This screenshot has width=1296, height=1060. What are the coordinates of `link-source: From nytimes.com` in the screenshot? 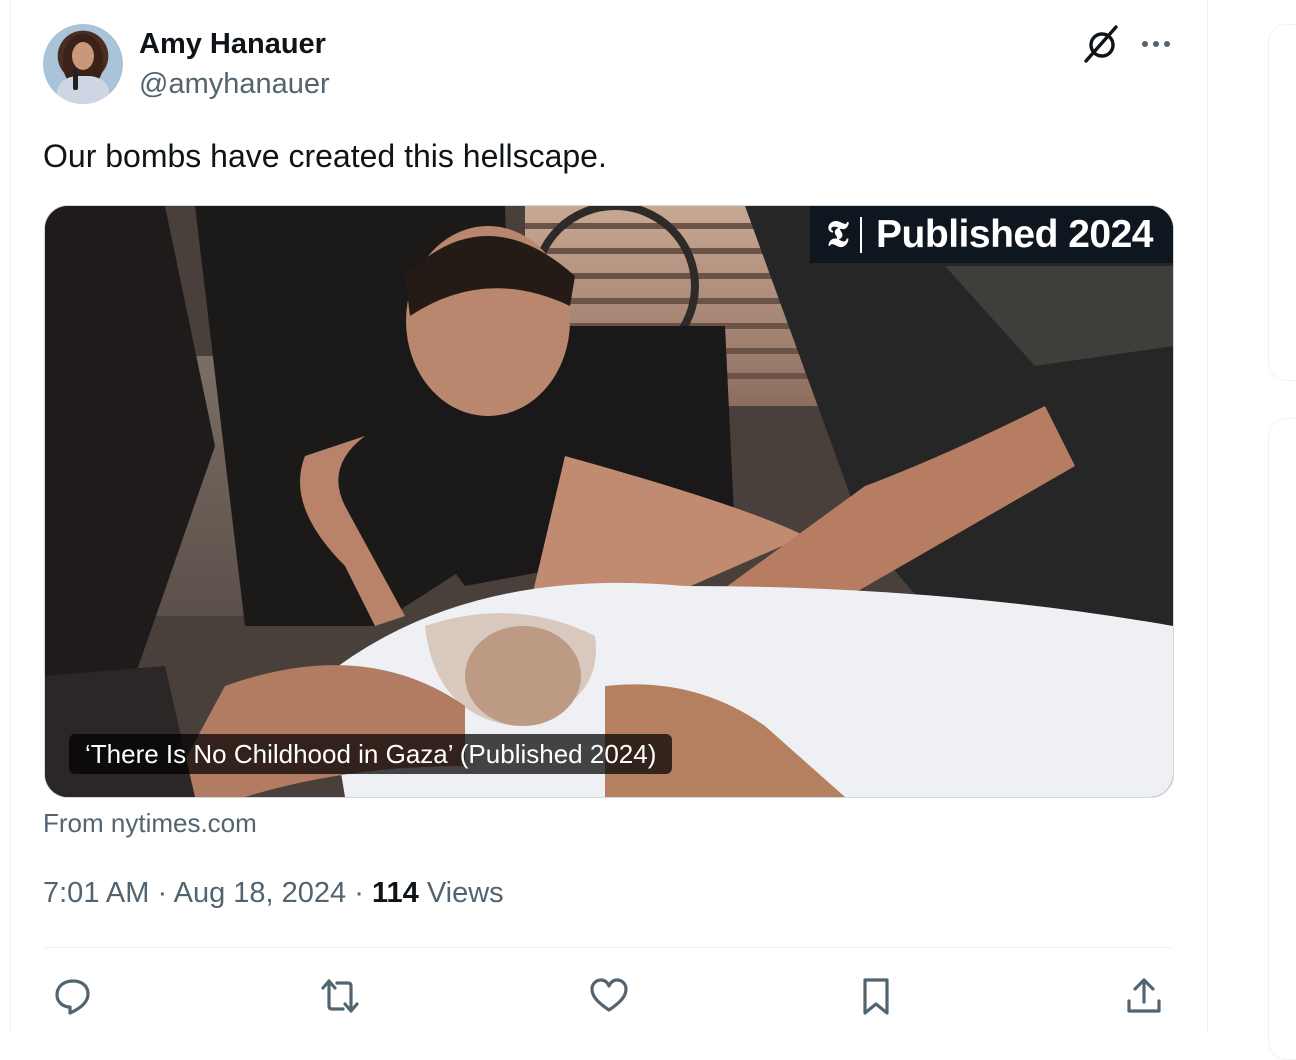 It's located at (150, 823).